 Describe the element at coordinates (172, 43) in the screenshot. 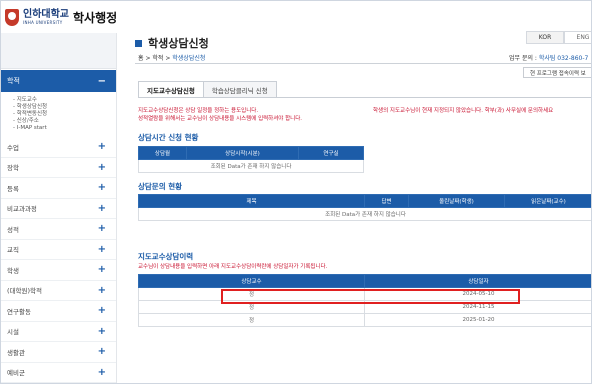

I see `page-title: 학생상담신청` at that location.